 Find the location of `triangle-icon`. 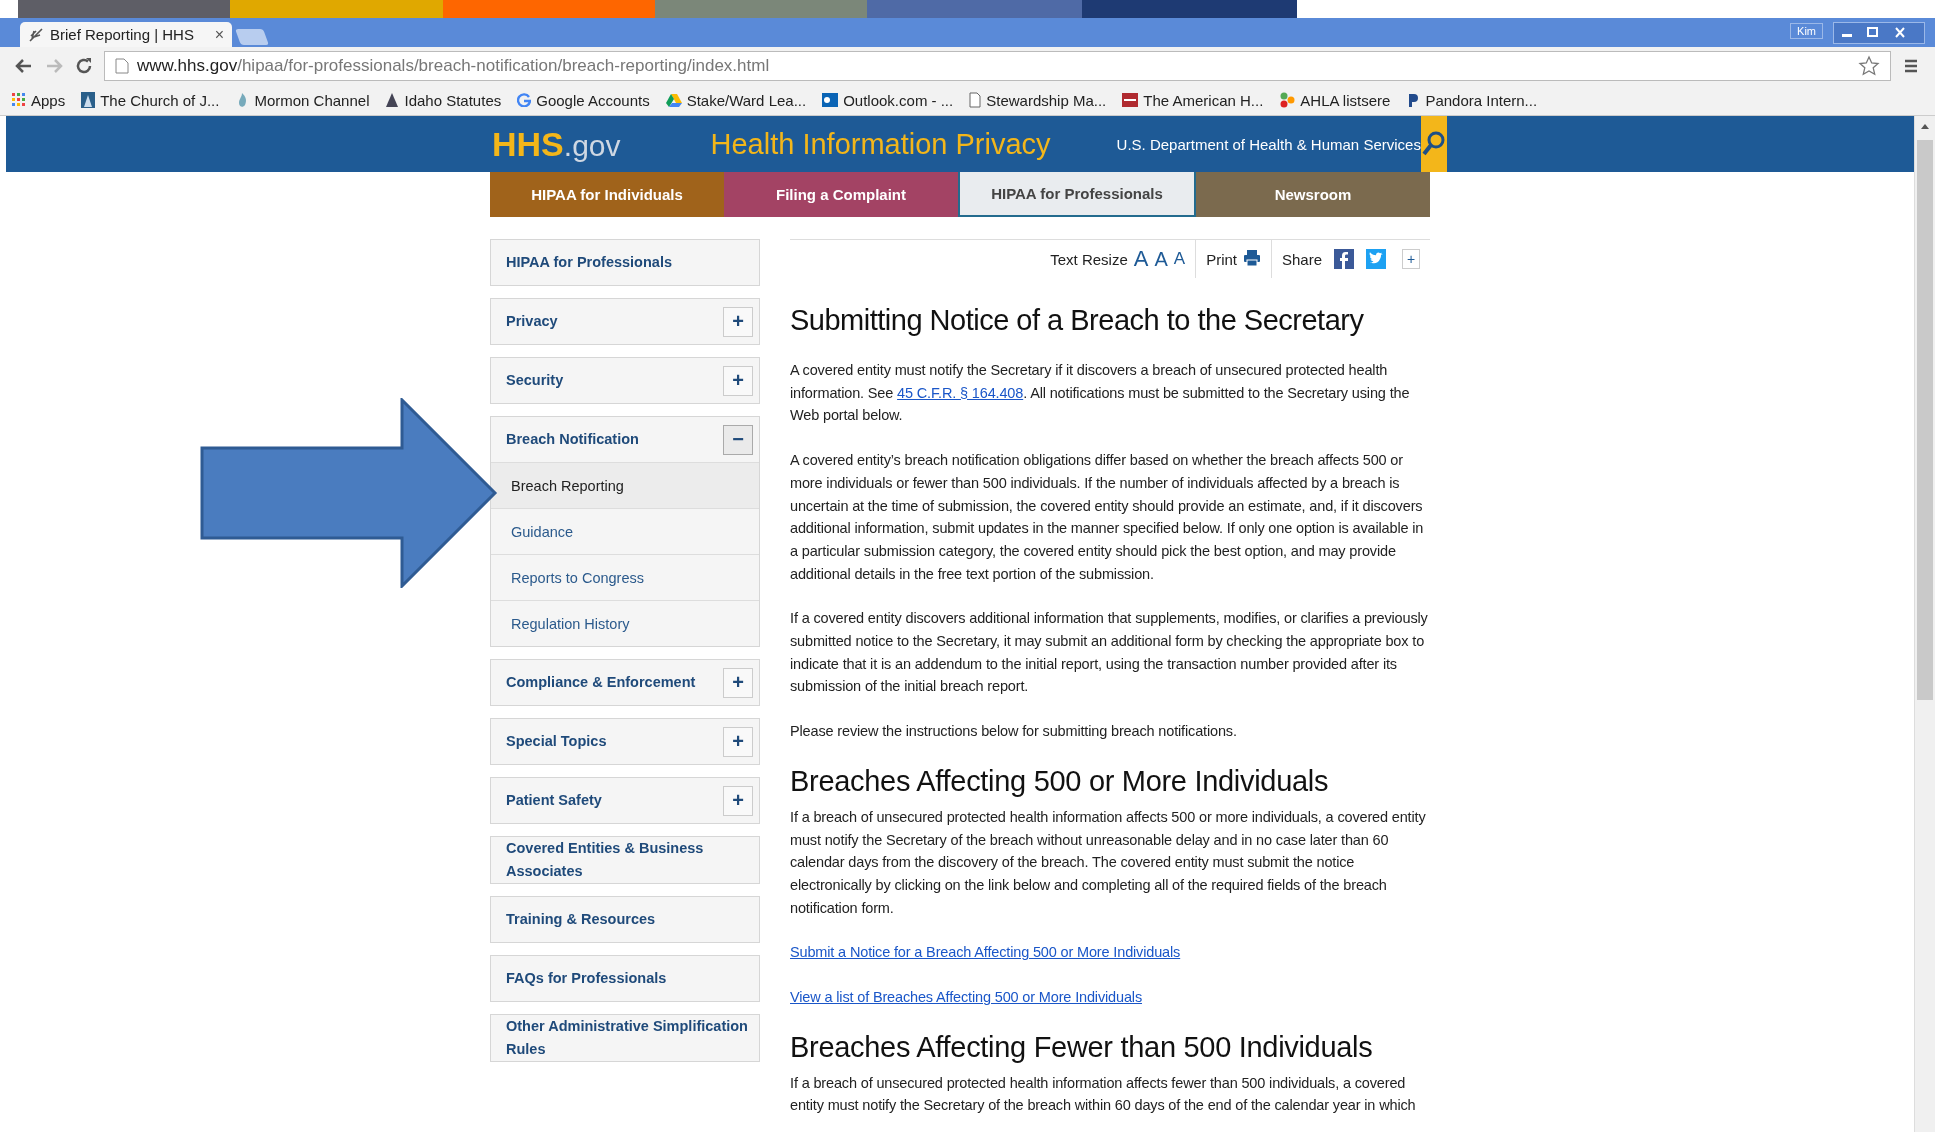

triangle-icon is located at coordinates (673, 100).